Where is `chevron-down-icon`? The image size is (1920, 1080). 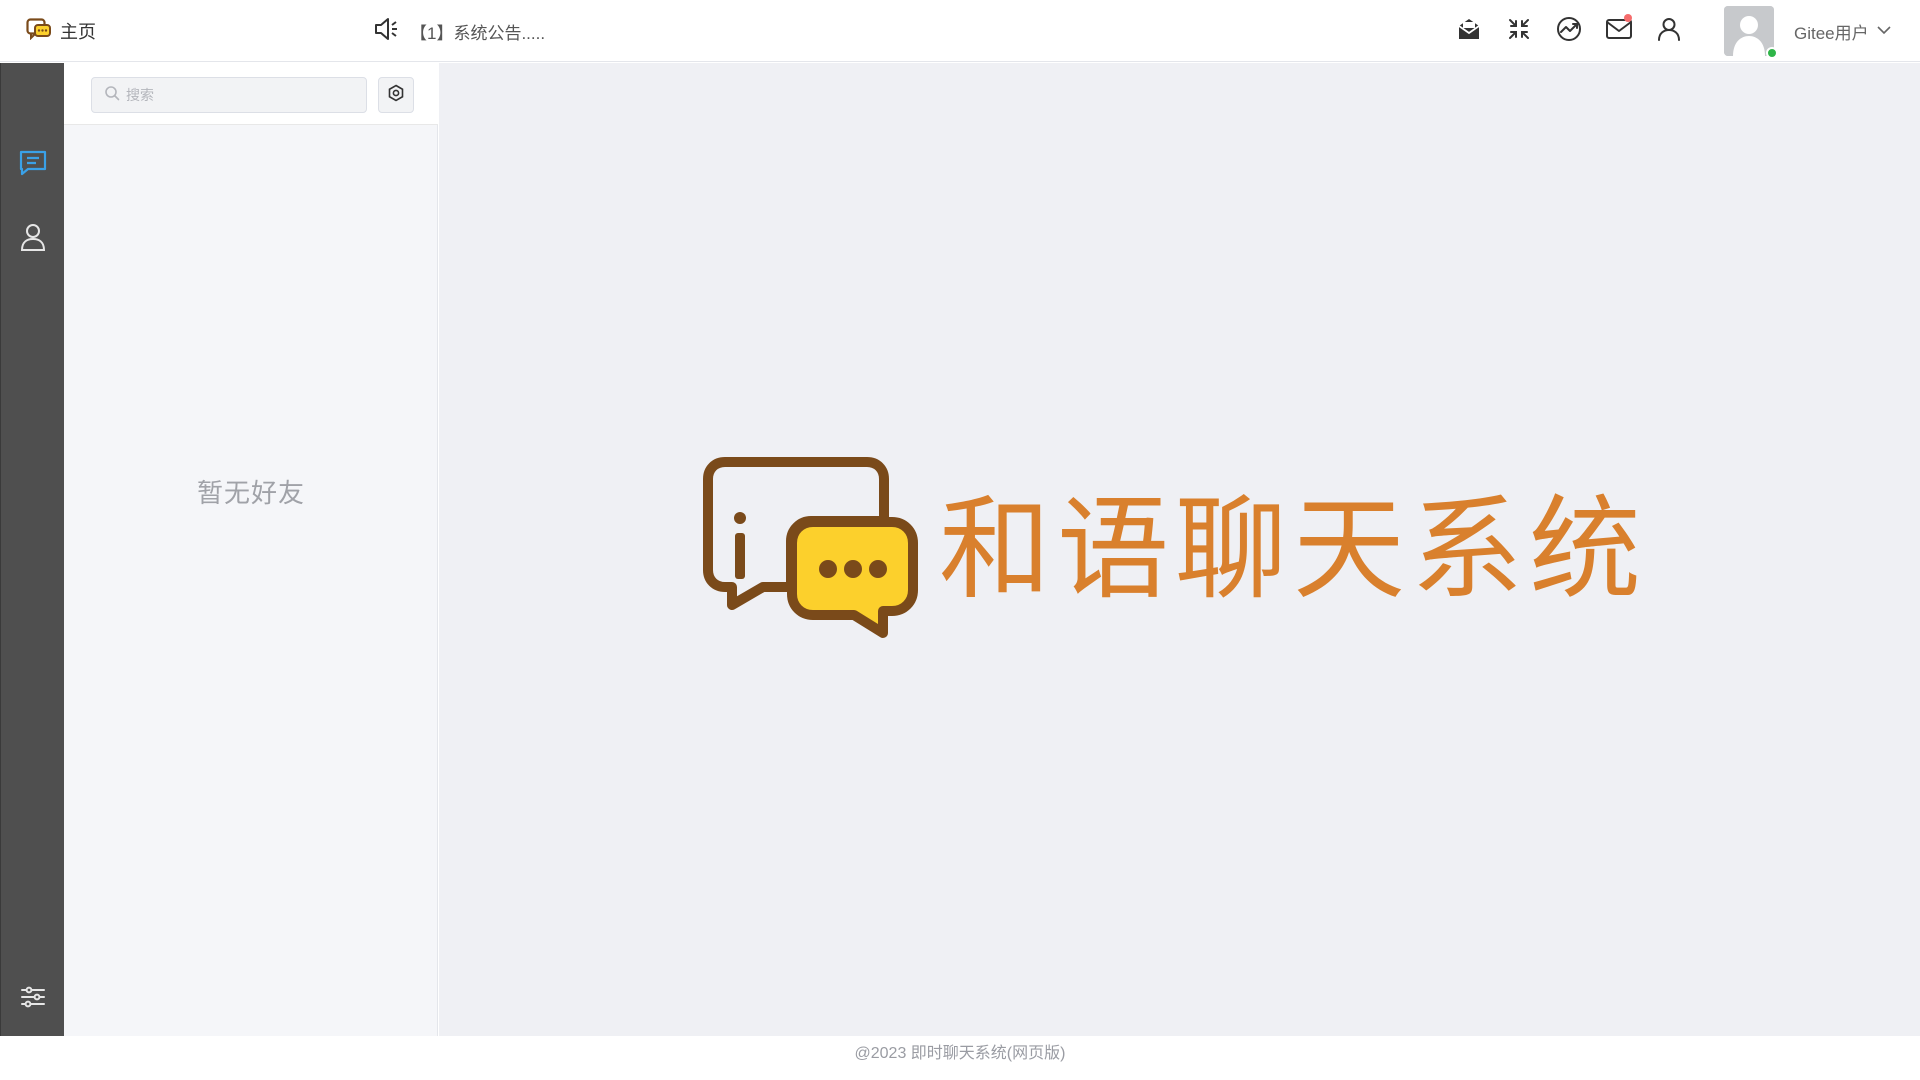 chevron-down-icon is located at coordinates (1884, 31).